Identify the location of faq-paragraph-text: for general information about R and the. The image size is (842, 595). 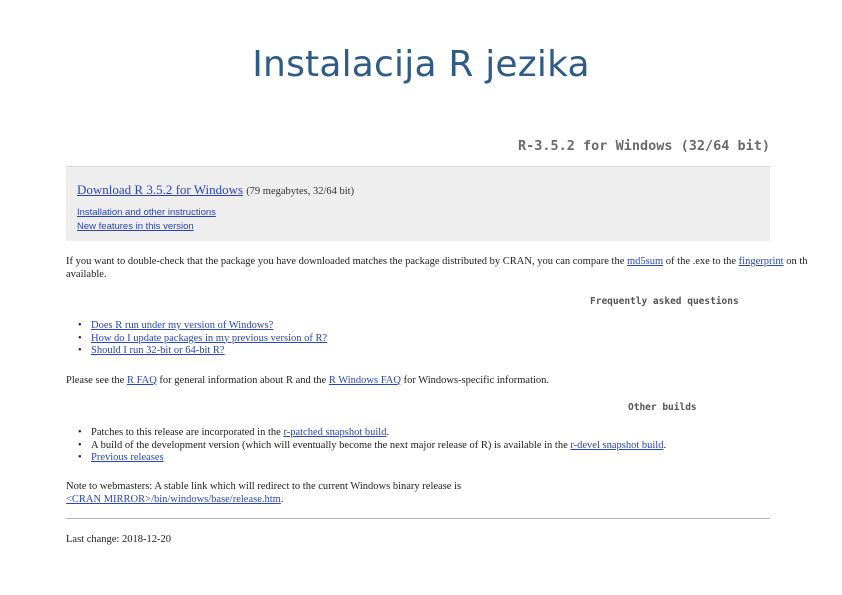
(242, 380).